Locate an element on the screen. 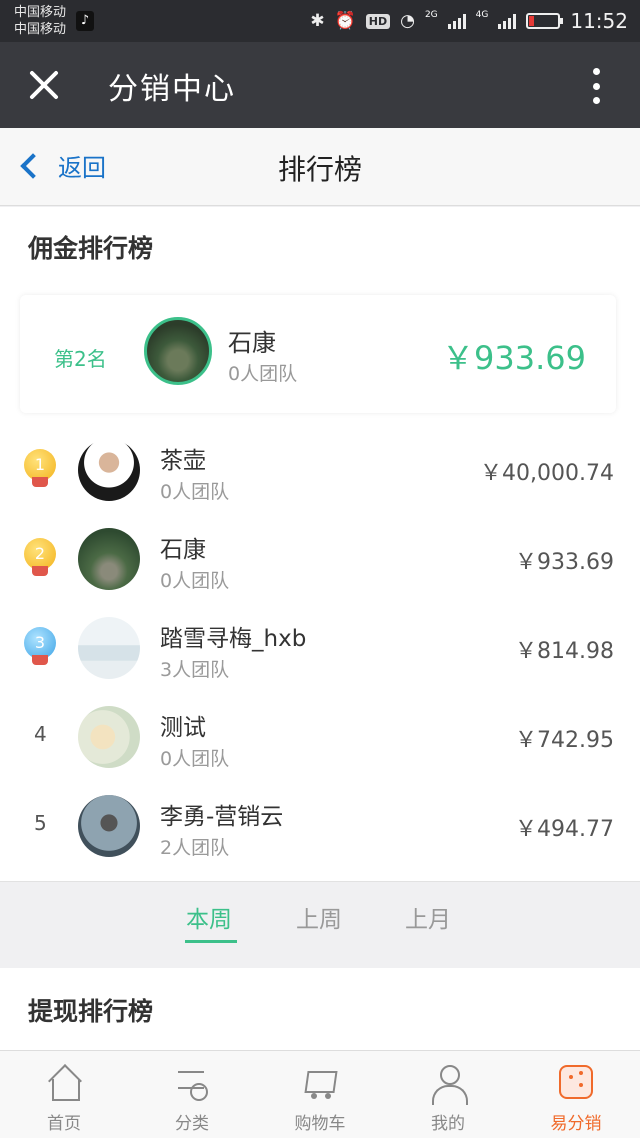  period-tabs: 本周 上周 上月 is located at coordinates (320, 916).